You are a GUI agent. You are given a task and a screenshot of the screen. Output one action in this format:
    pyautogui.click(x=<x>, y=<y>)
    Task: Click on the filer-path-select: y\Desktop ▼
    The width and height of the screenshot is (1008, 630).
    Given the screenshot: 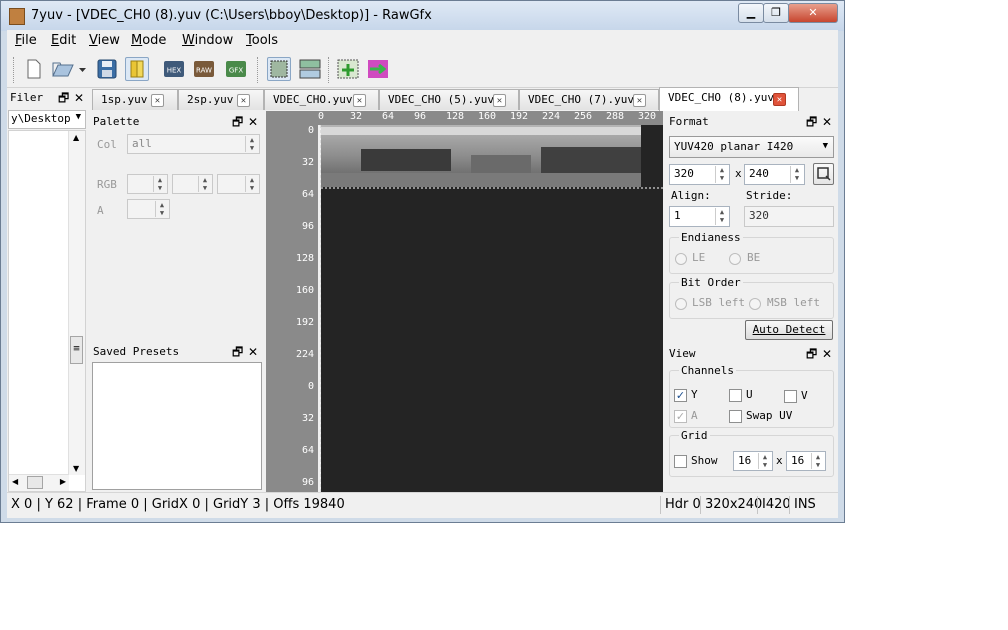 What is the action you would take?
    pyautogui.click(x=47, y=119)
    